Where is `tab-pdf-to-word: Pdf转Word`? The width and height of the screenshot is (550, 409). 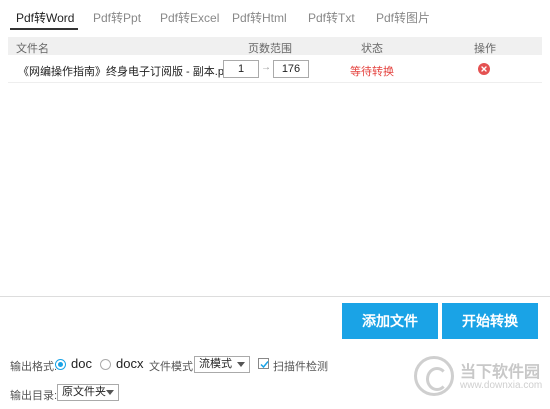
tab-pdf-to-word: Pdf转Word is located at coordinates (45, 17).